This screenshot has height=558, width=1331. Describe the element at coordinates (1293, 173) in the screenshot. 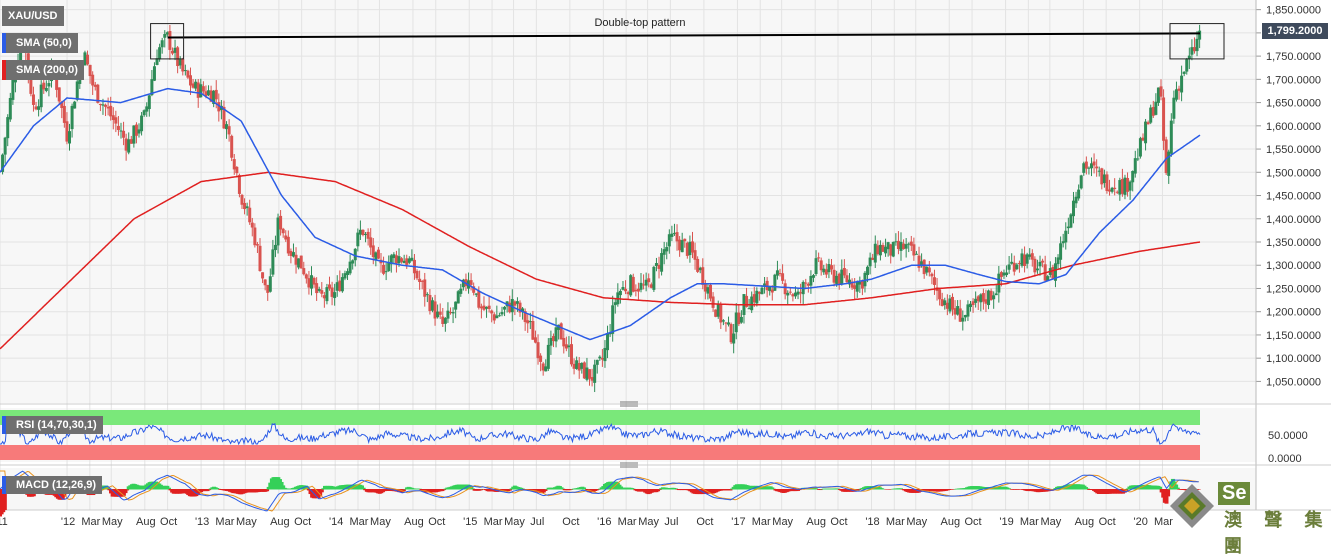

I see `y-tick-label: 1,500.0000` at that location.